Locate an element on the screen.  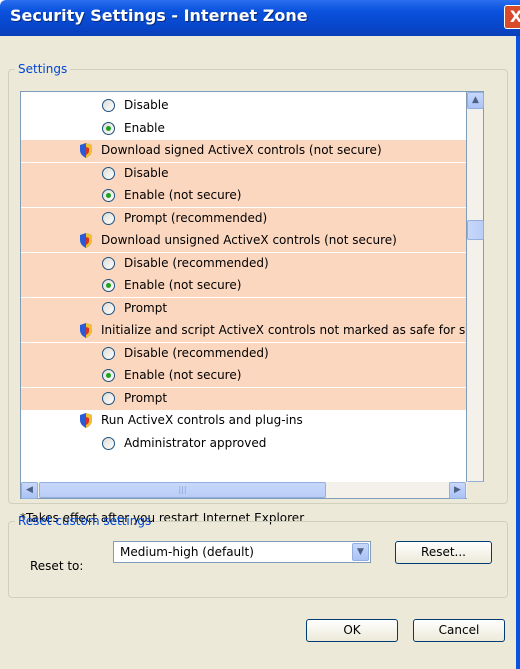
title-bar: Security Settings - Internet Zone X is located at coordinates (260, 18).